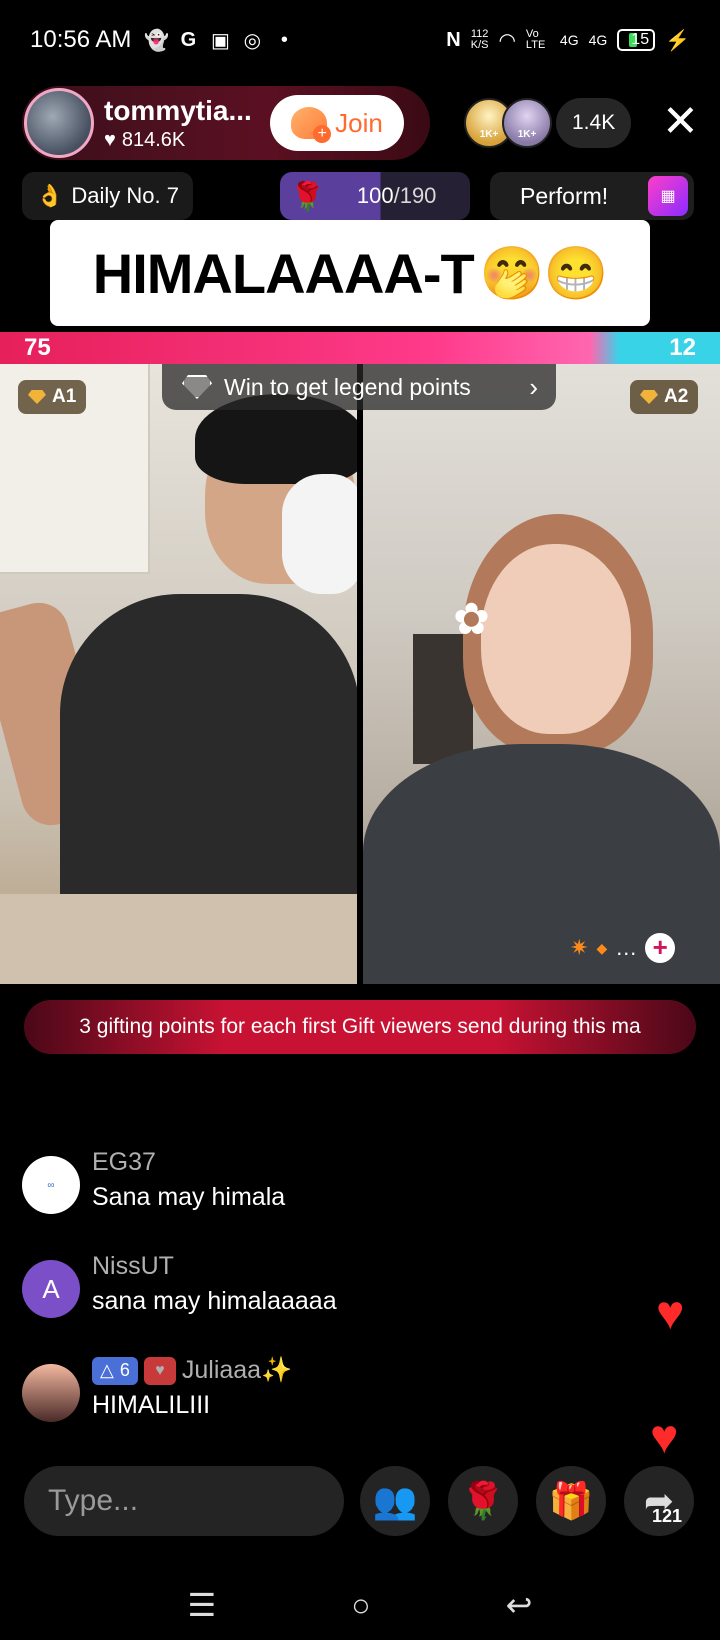 The image size is (720, 1640). I want to click on gem-icon, so click(197, 387).